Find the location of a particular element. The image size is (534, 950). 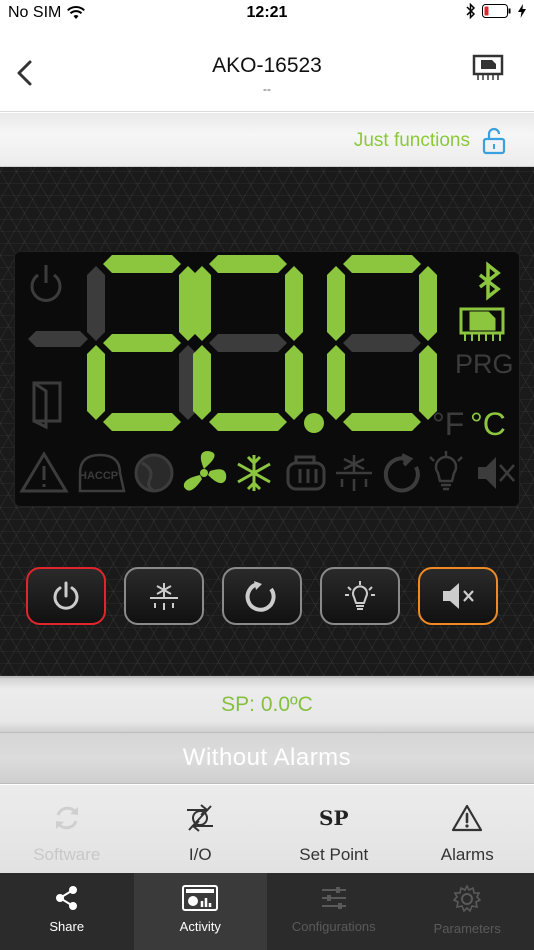

warning-icon is located at coordinates (467, 818).